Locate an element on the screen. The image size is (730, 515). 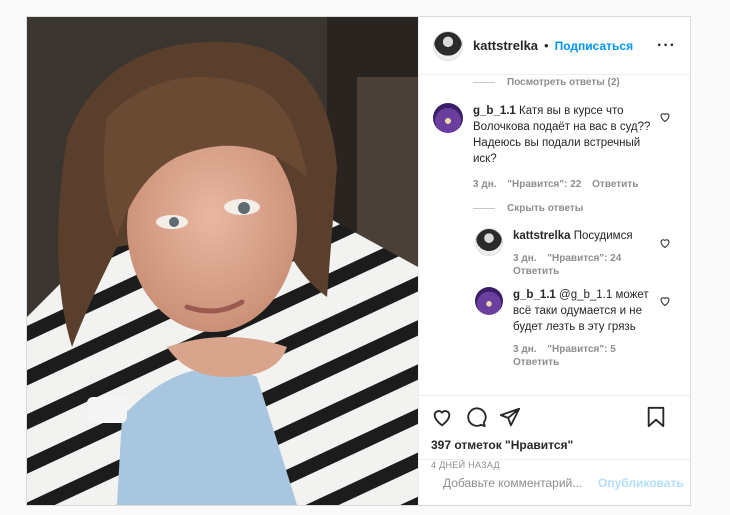
actions-row is located at coordinates (554, 417).